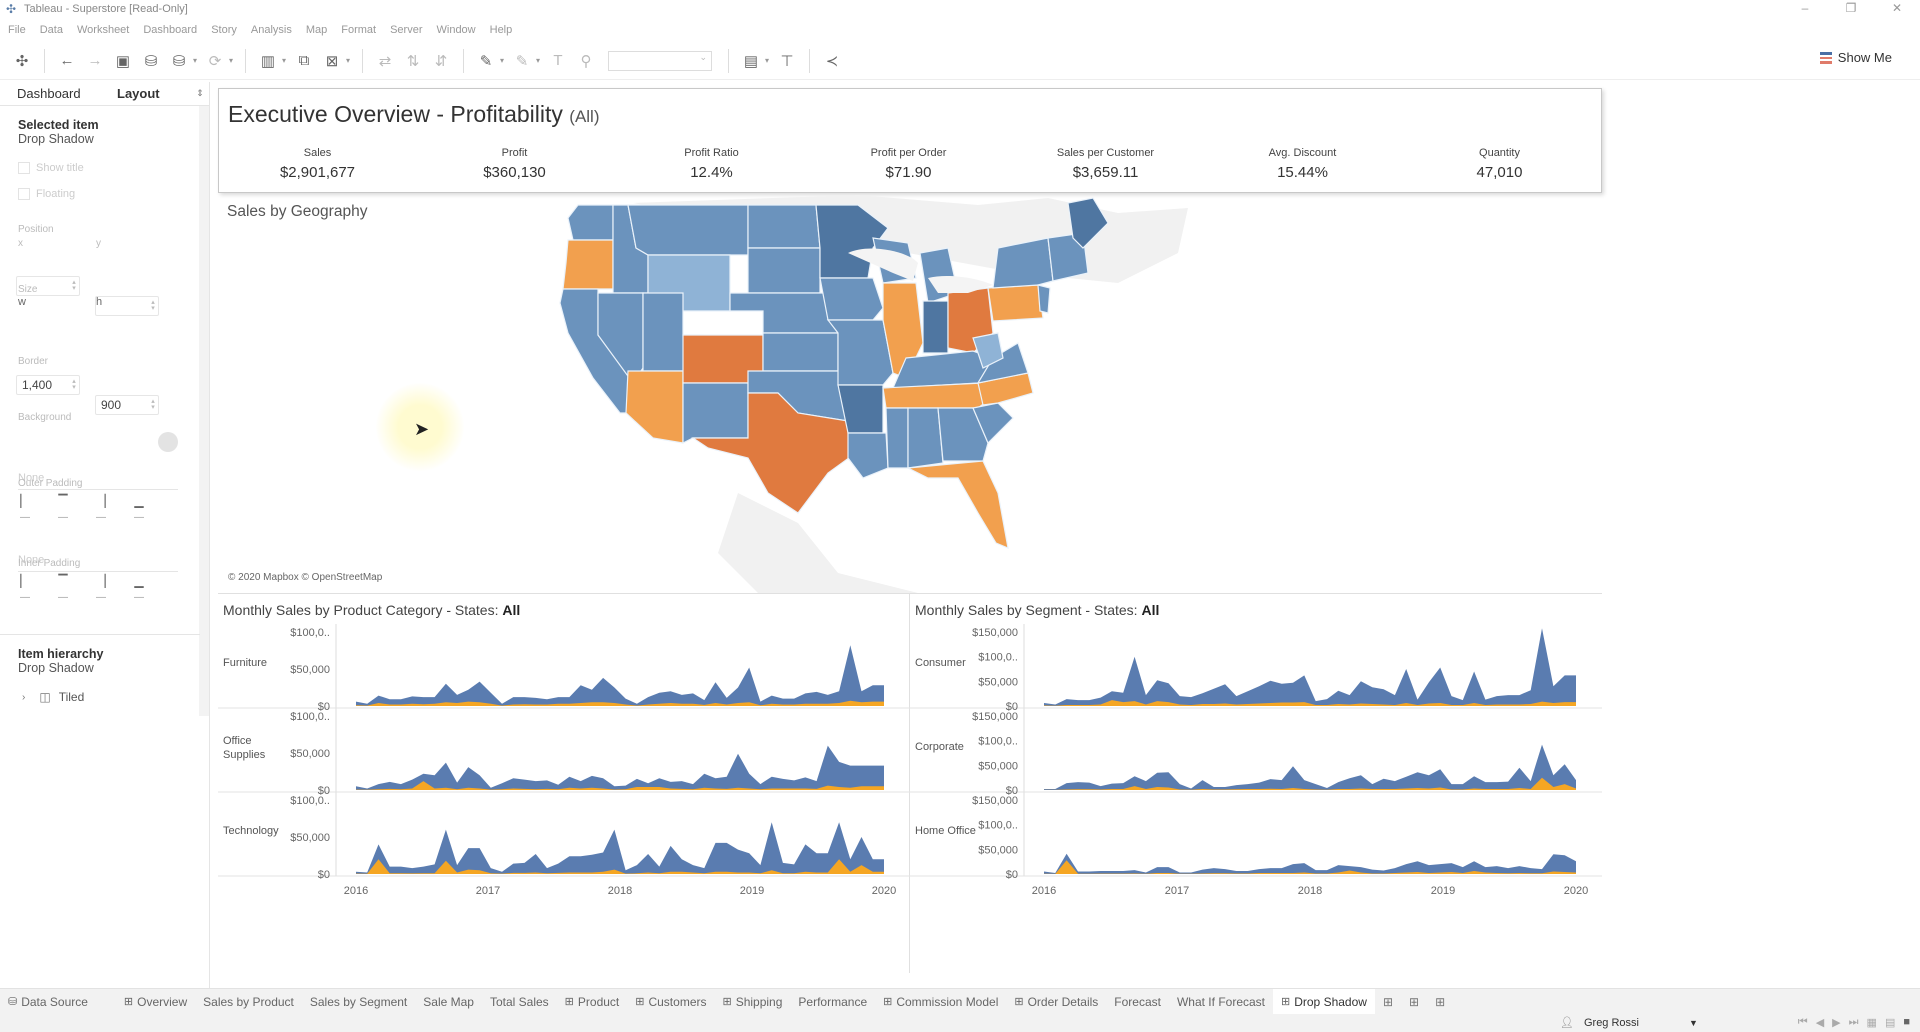 This screenshot has width=1920, height=1032. I want to click on state-or, so click(588, 264).